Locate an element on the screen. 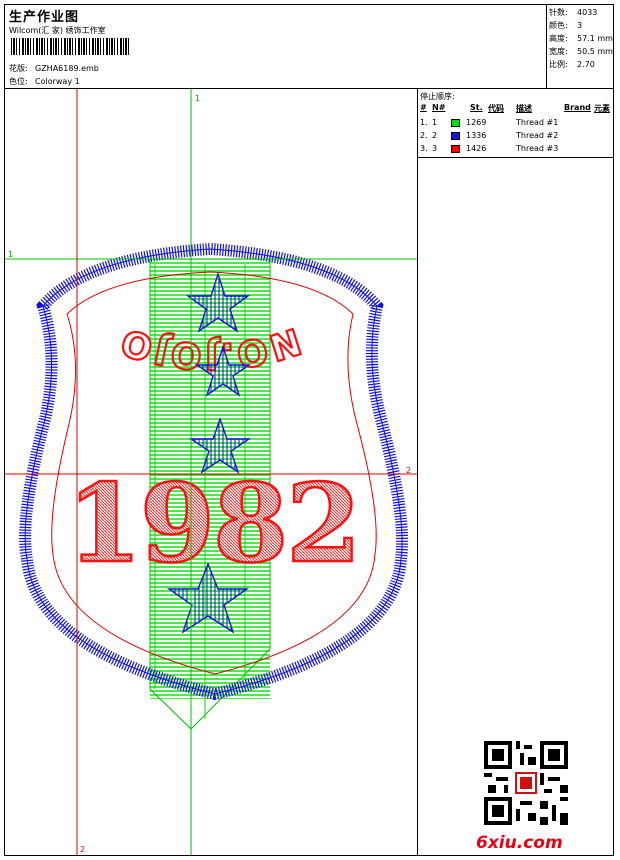 This screenshot has width=620, height=860. year-number: 1982 is located at coordinates (213, 524).